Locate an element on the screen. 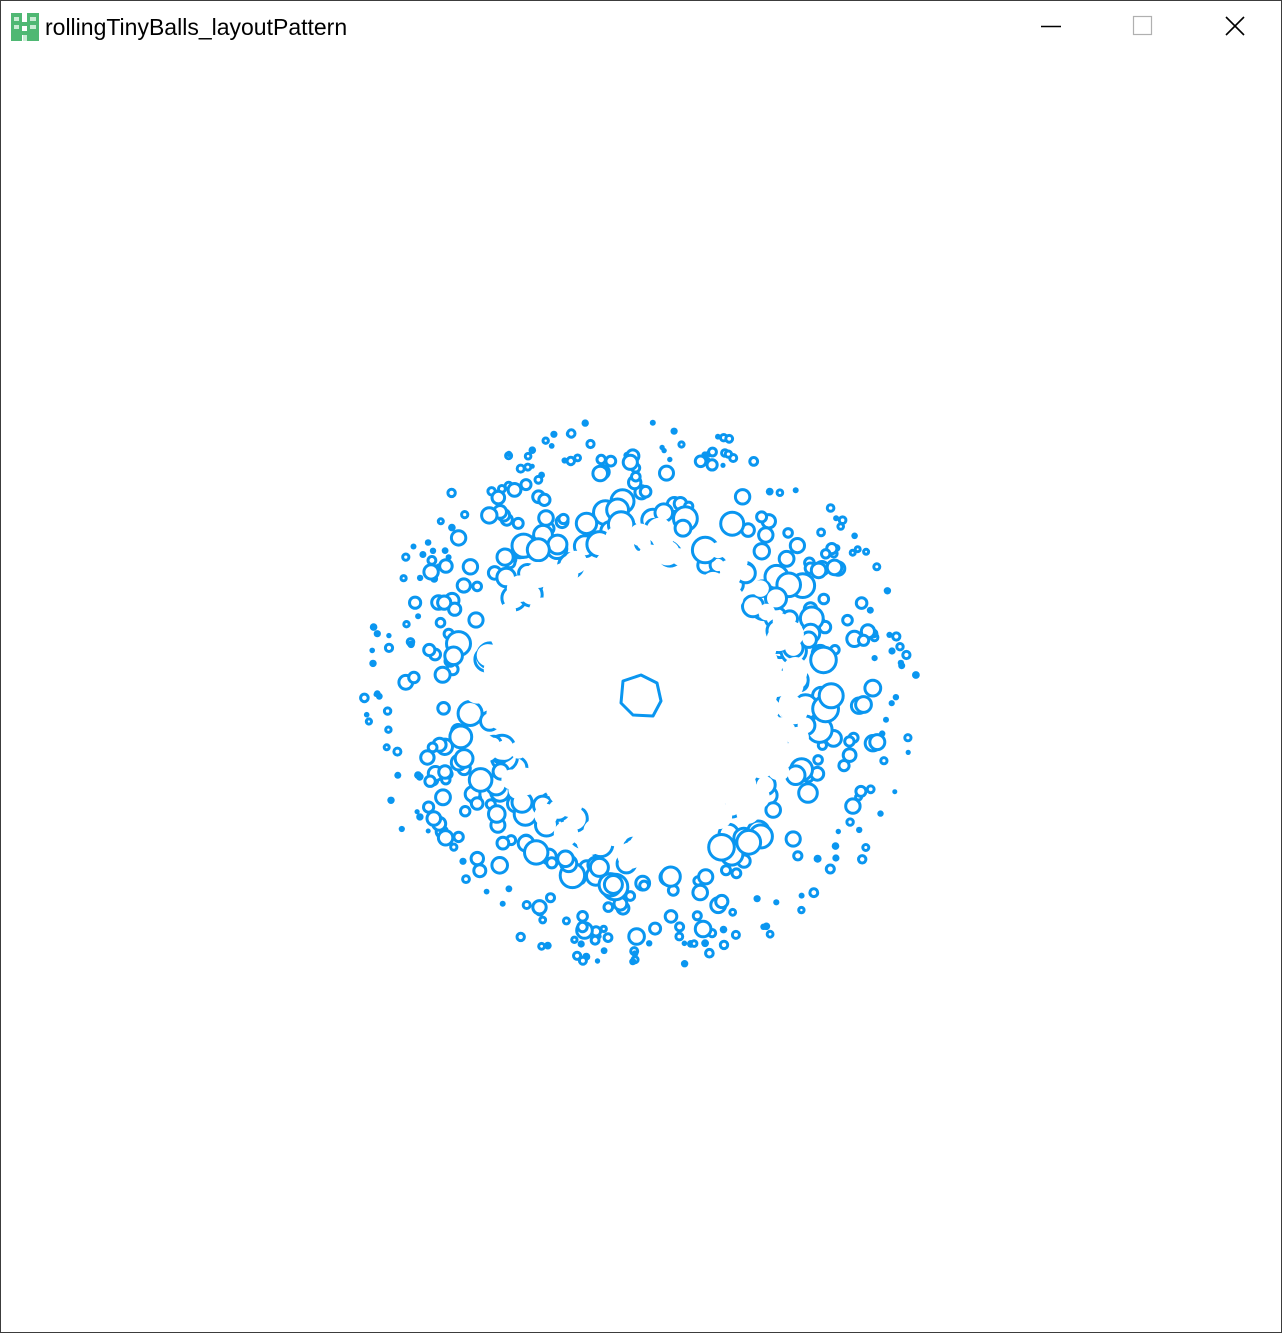  title-bar: rollingTinyBalls_layoutPattern is located at coordinates (641, 26).